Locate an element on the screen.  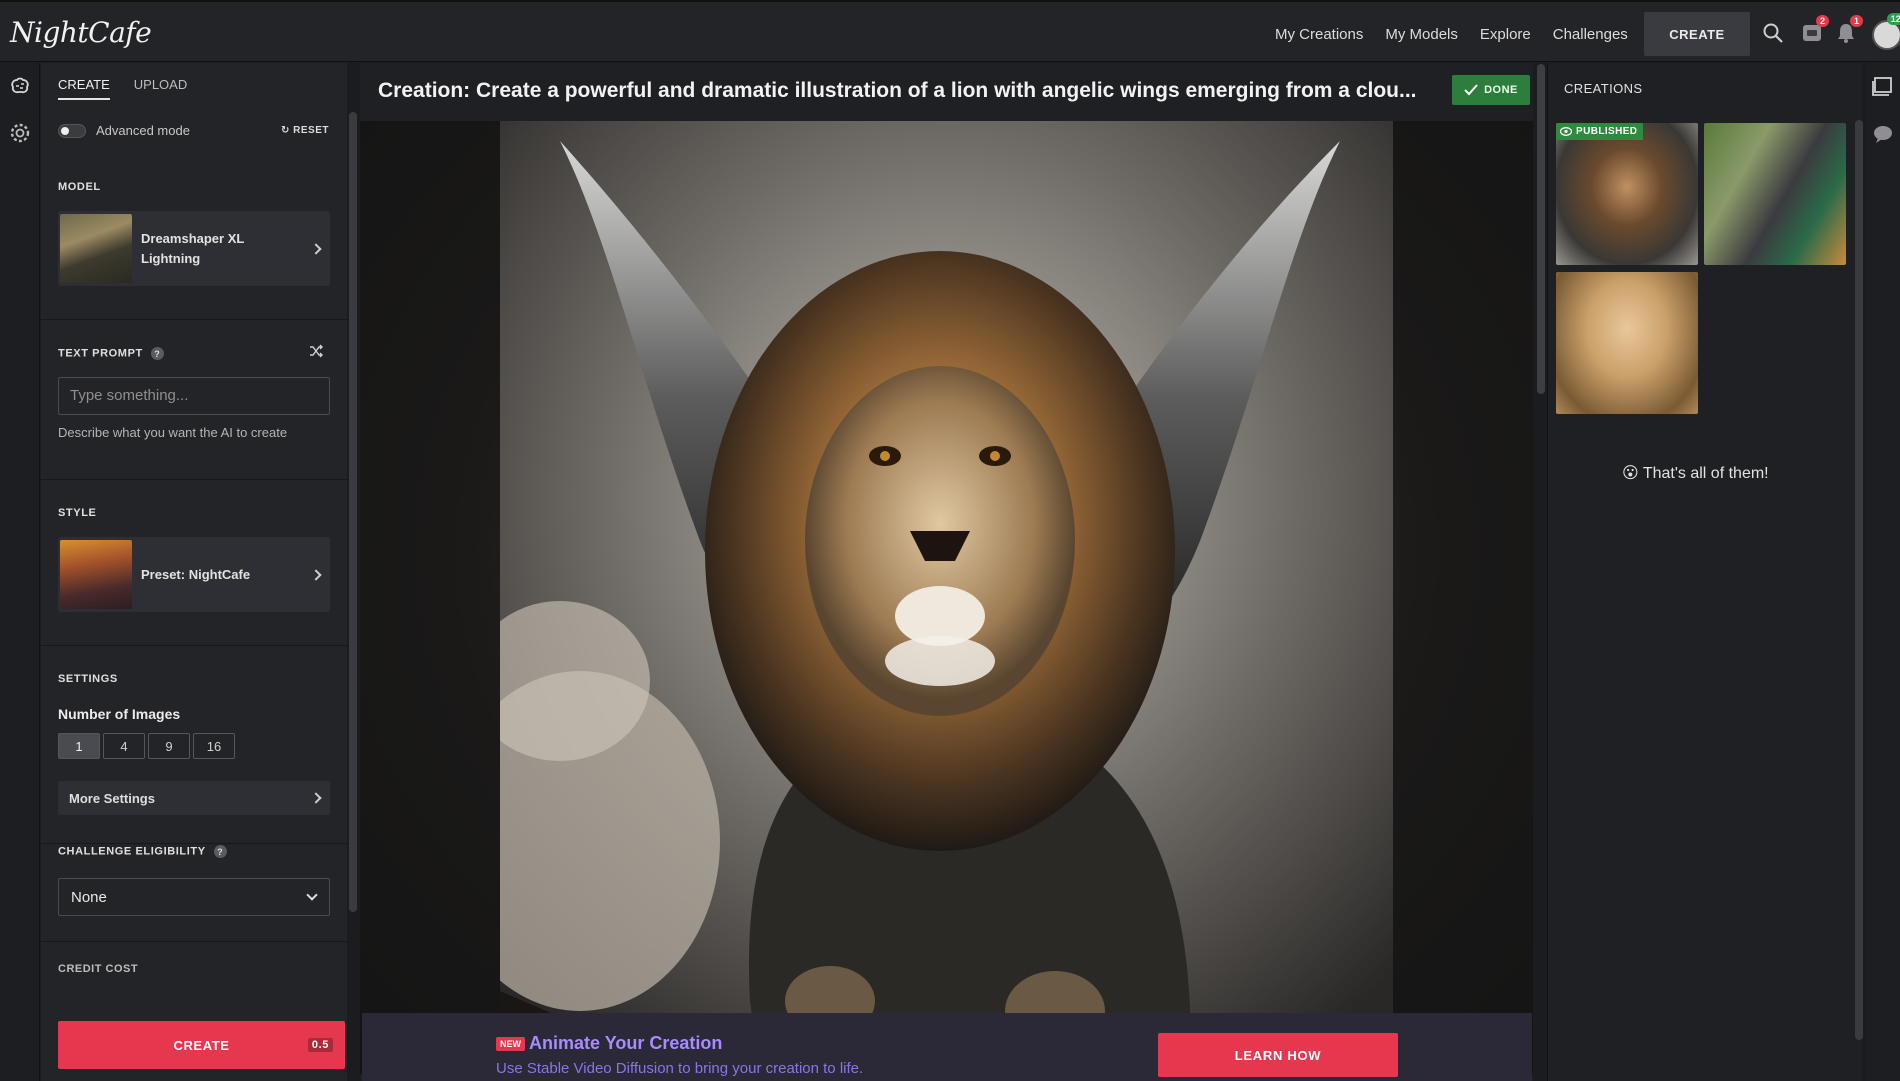
settings-label: SETTINGS is located at coordinates (88, 679).